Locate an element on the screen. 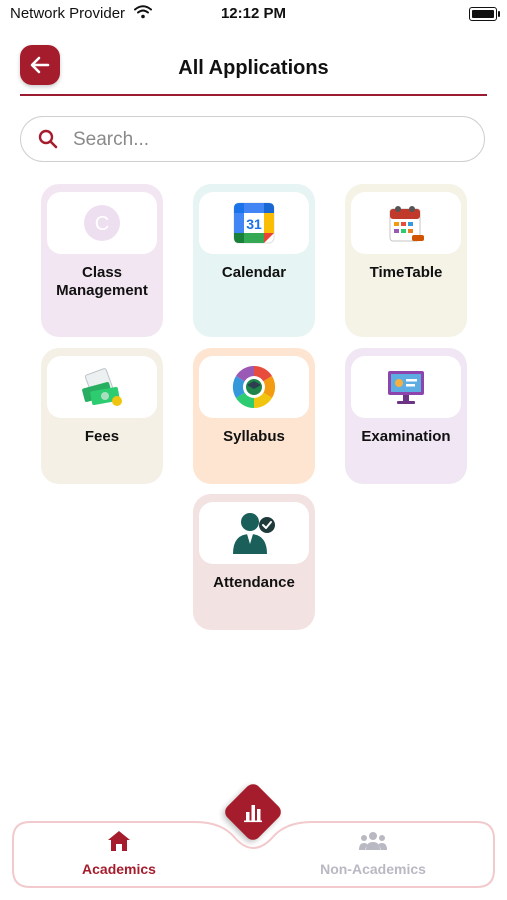 This screenshot has width=507, height=900. app-tile-calendar: 31 Calendar is located at coordinates (254, 260).